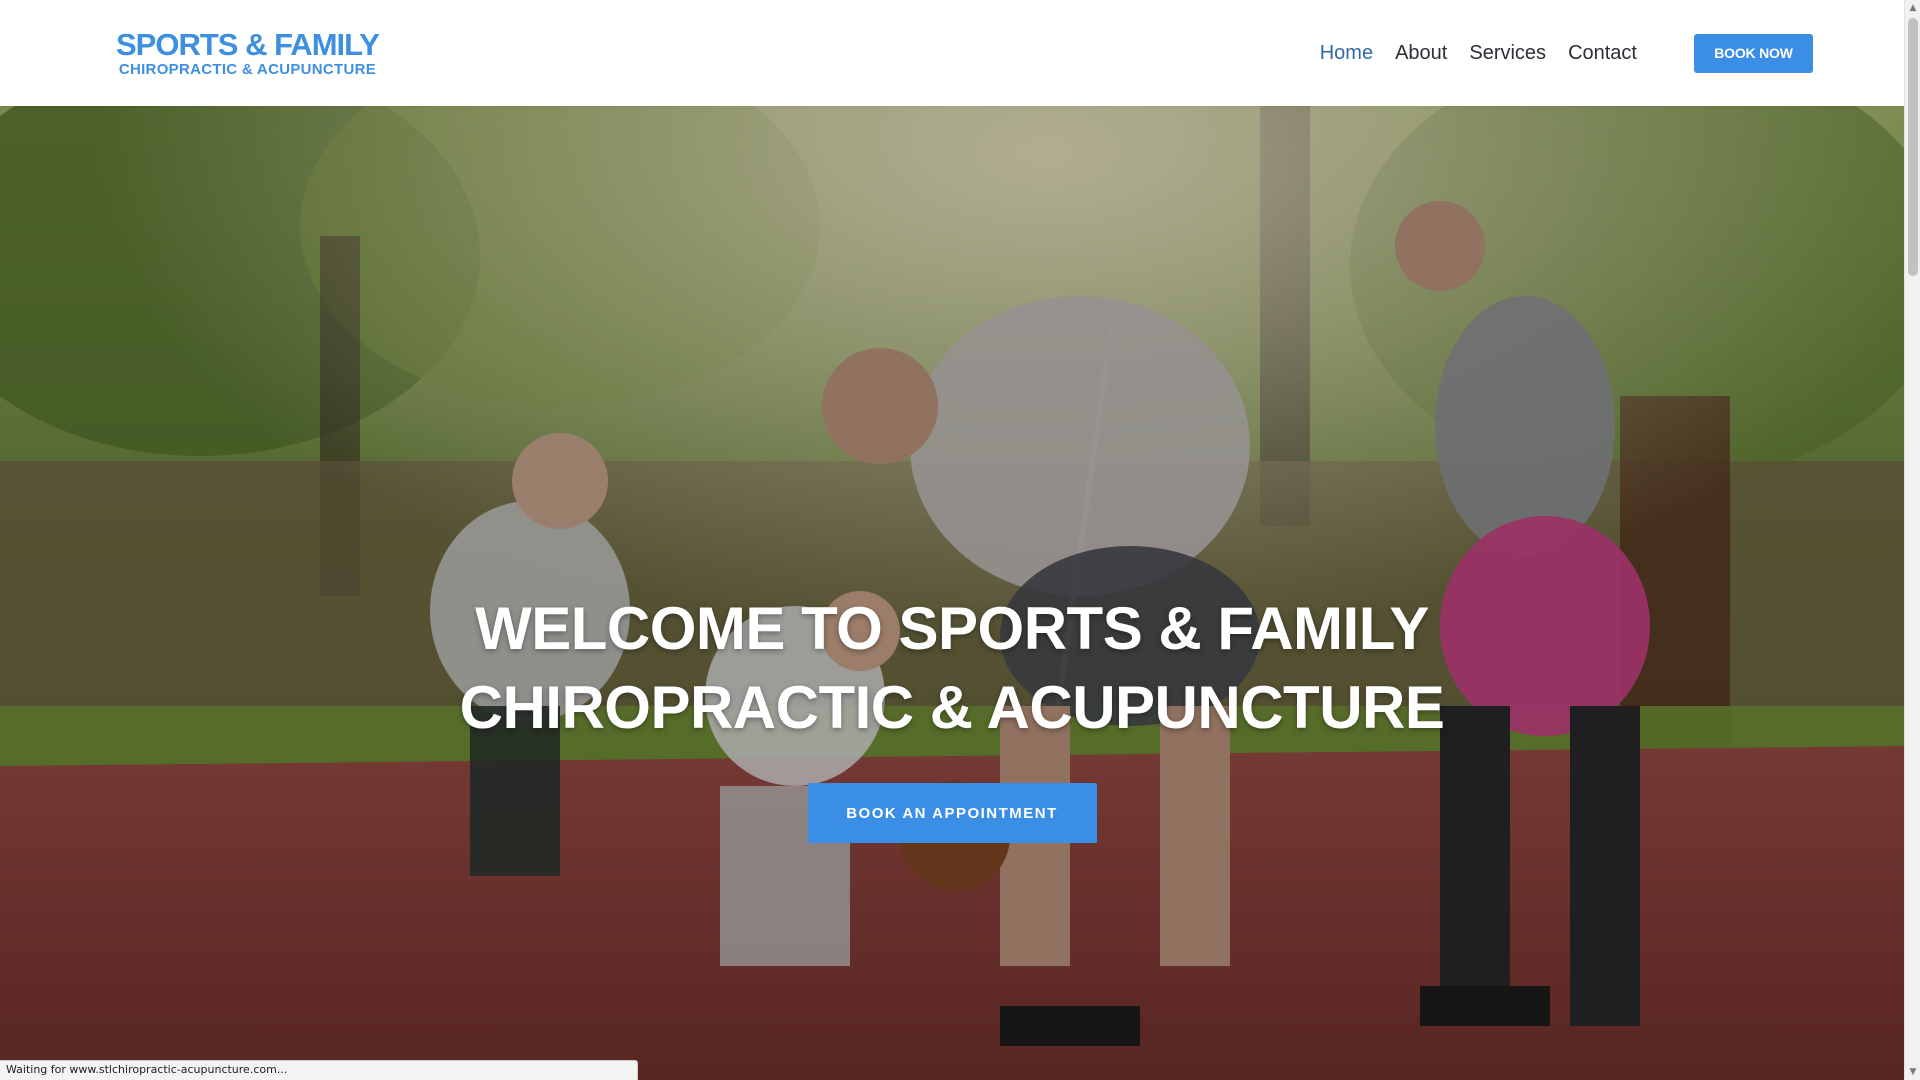 This screenshot has height=1080, width=1920. I want to click on nav-services: Services, so click(1507, 53).